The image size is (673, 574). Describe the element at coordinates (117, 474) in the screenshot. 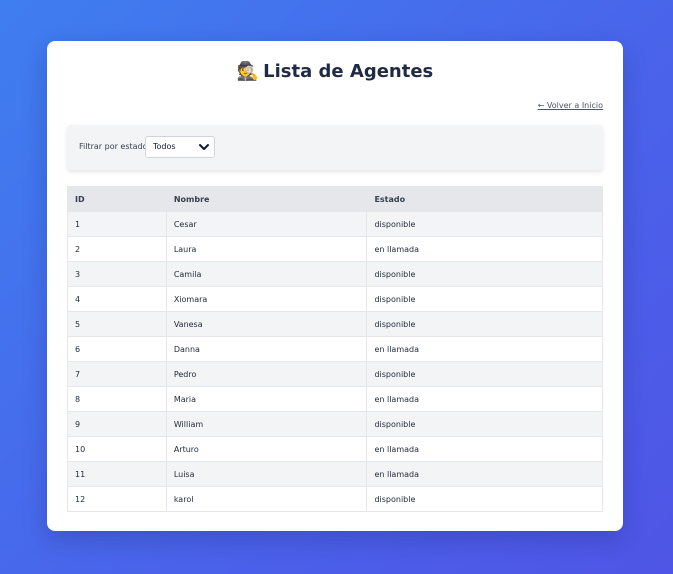

I see `cell-id: 11` at that location.